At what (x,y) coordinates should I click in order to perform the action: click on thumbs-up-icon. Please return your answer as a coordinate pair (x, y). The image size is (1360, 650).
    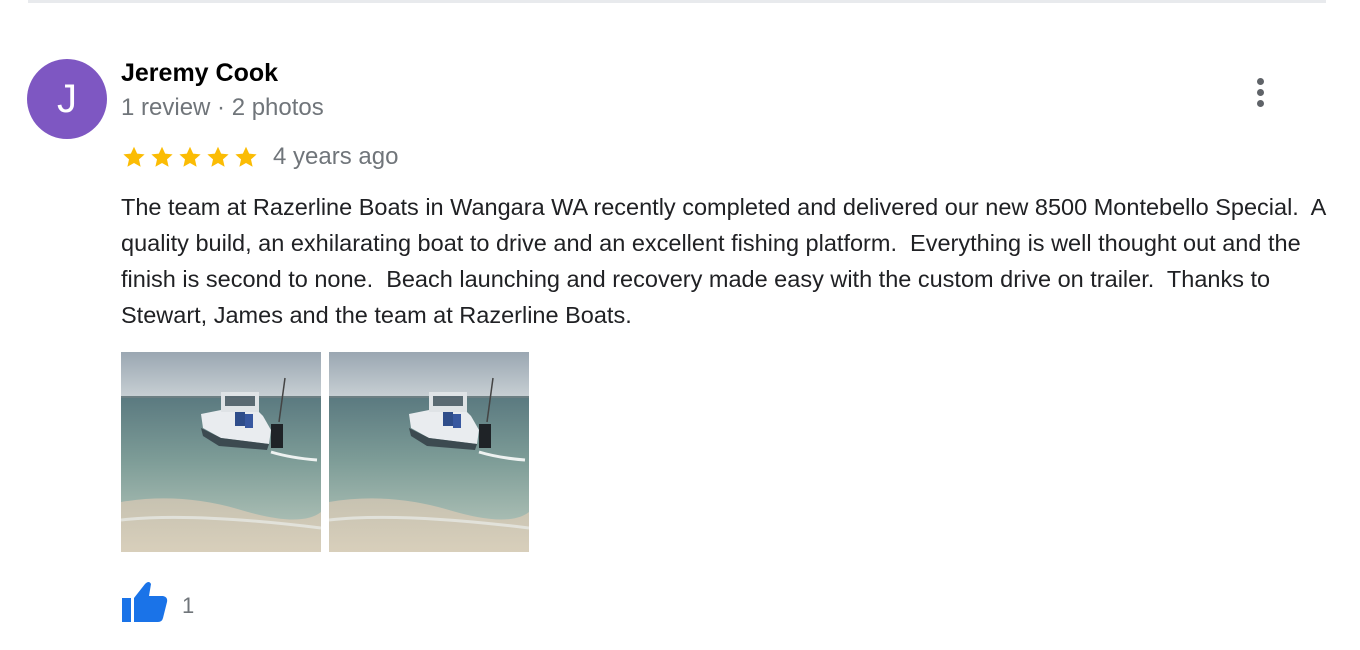
    Looking at the image, I should click on (145, 602).